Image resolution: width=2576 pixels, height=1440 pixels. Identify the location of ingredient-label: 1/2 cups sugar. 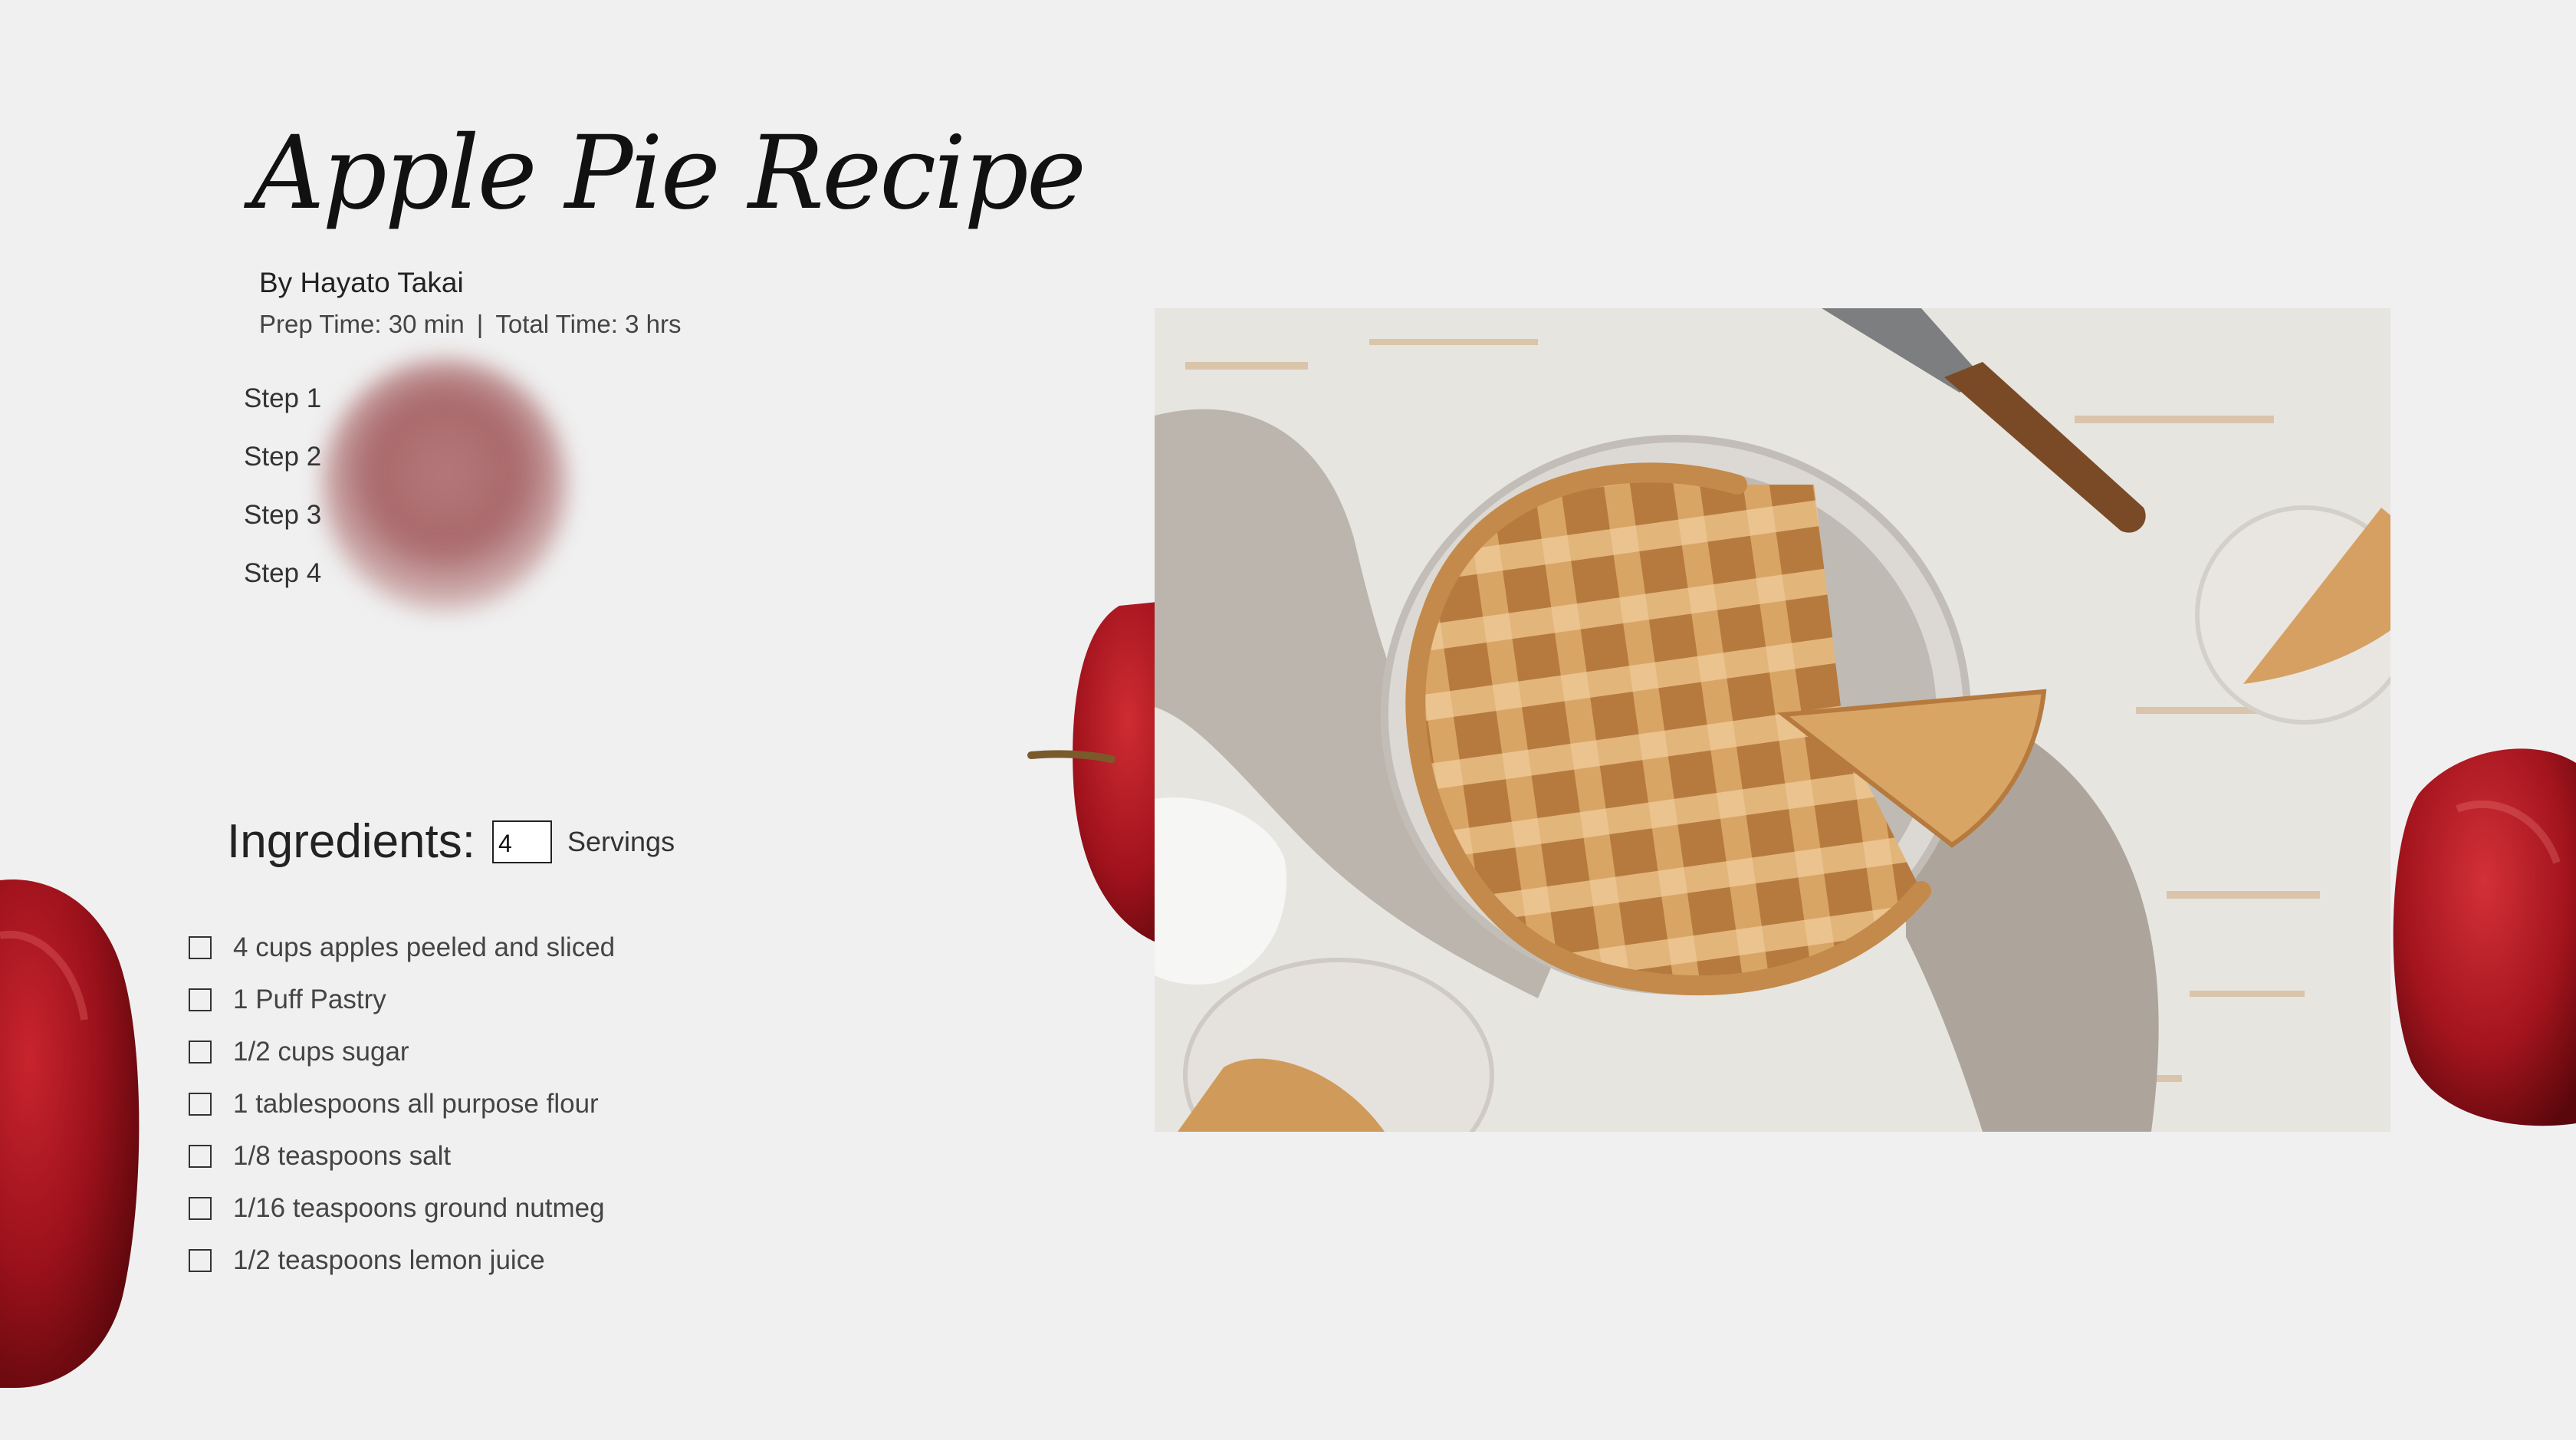
(321, 1052).